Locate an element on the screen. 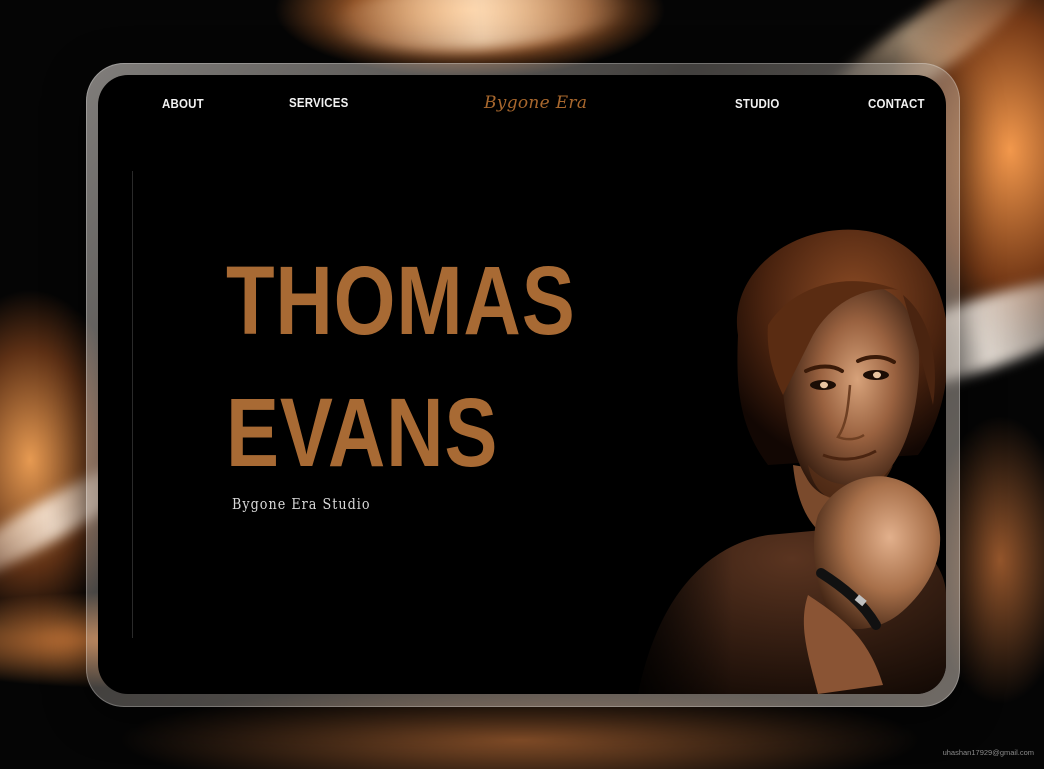 This screenshot has width=1044, height=769. nav-studio-link: STUDIO is located at coordinates (757, 104).